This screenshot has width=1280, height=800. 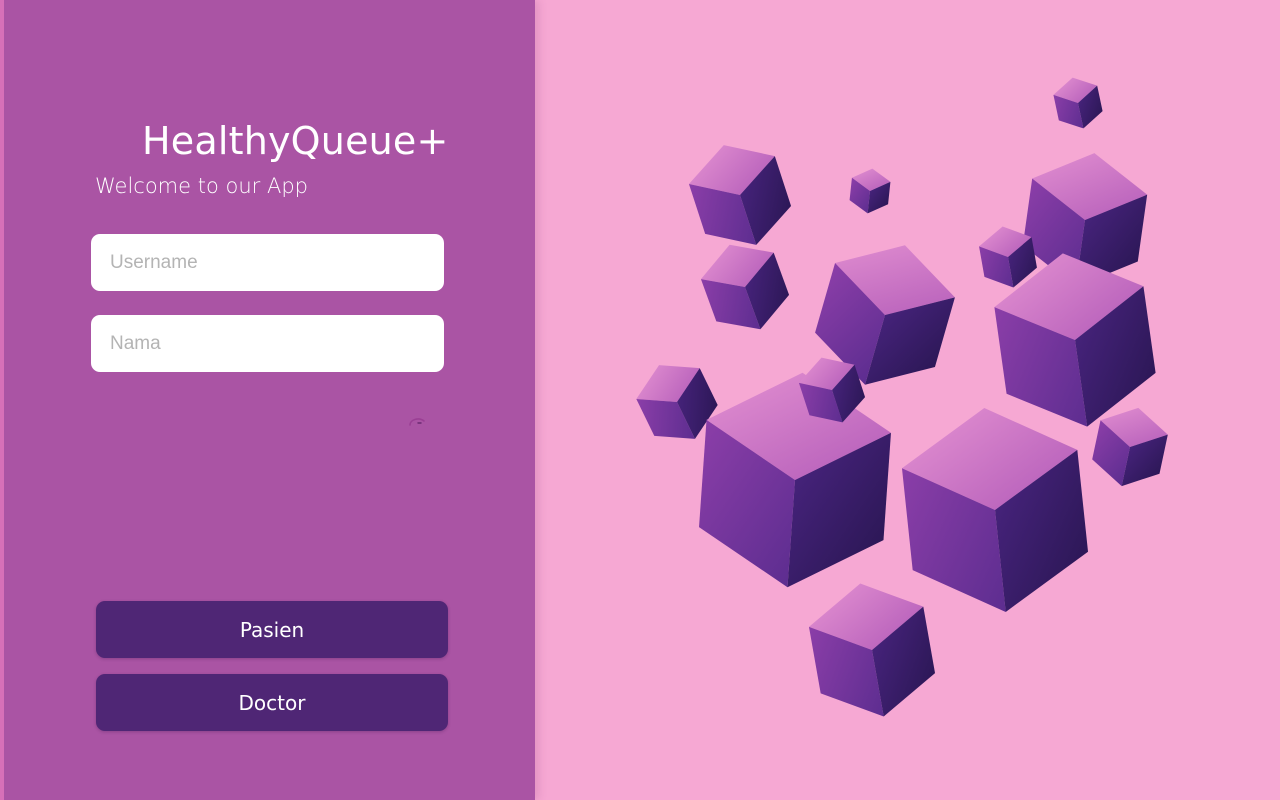 What do you see at coordinates (417, 422) in the screenshot?
I see `loading-spinner-icon` at bounding box center [417, 422].